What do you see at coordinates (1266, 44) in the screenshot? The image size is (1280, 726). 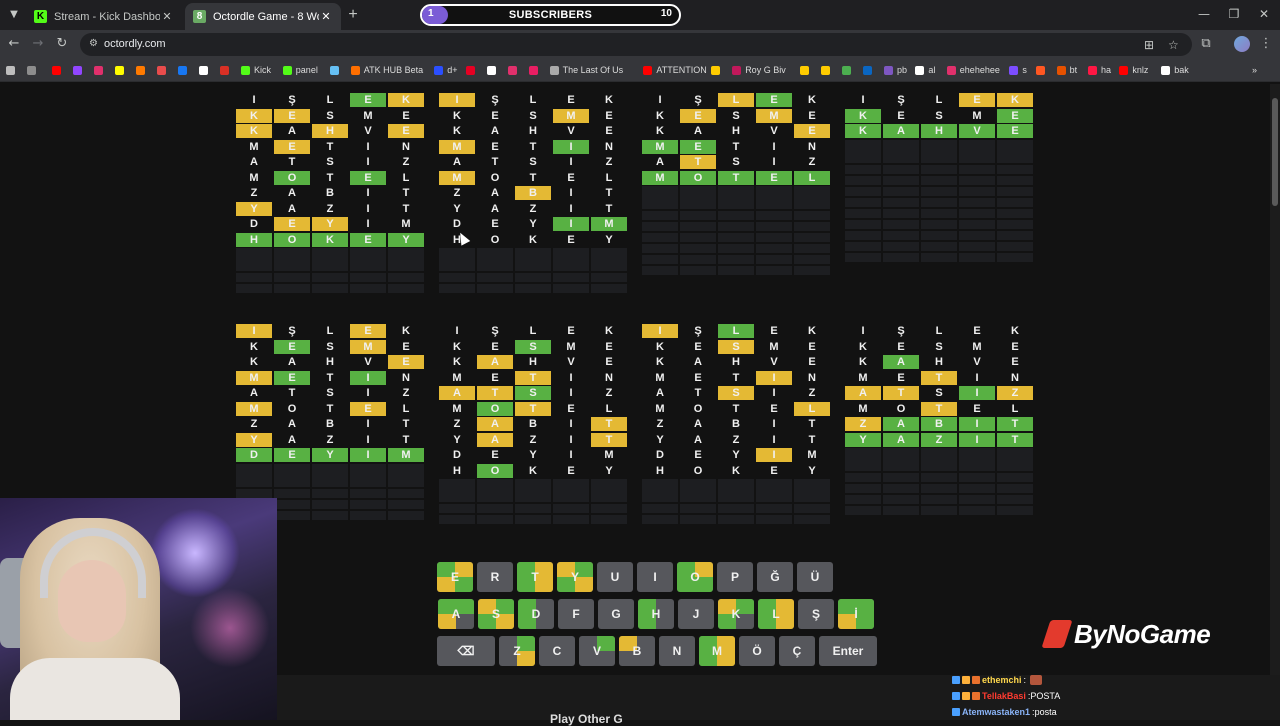 I see `browser-menu-icon: ⋮` at bounding box center [1266, 44].